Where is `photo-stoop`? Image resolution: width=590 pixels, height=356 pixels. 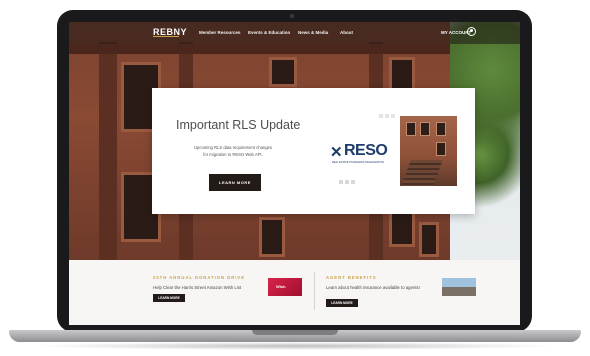
photo-stoop is located at coordinates (422, 173).